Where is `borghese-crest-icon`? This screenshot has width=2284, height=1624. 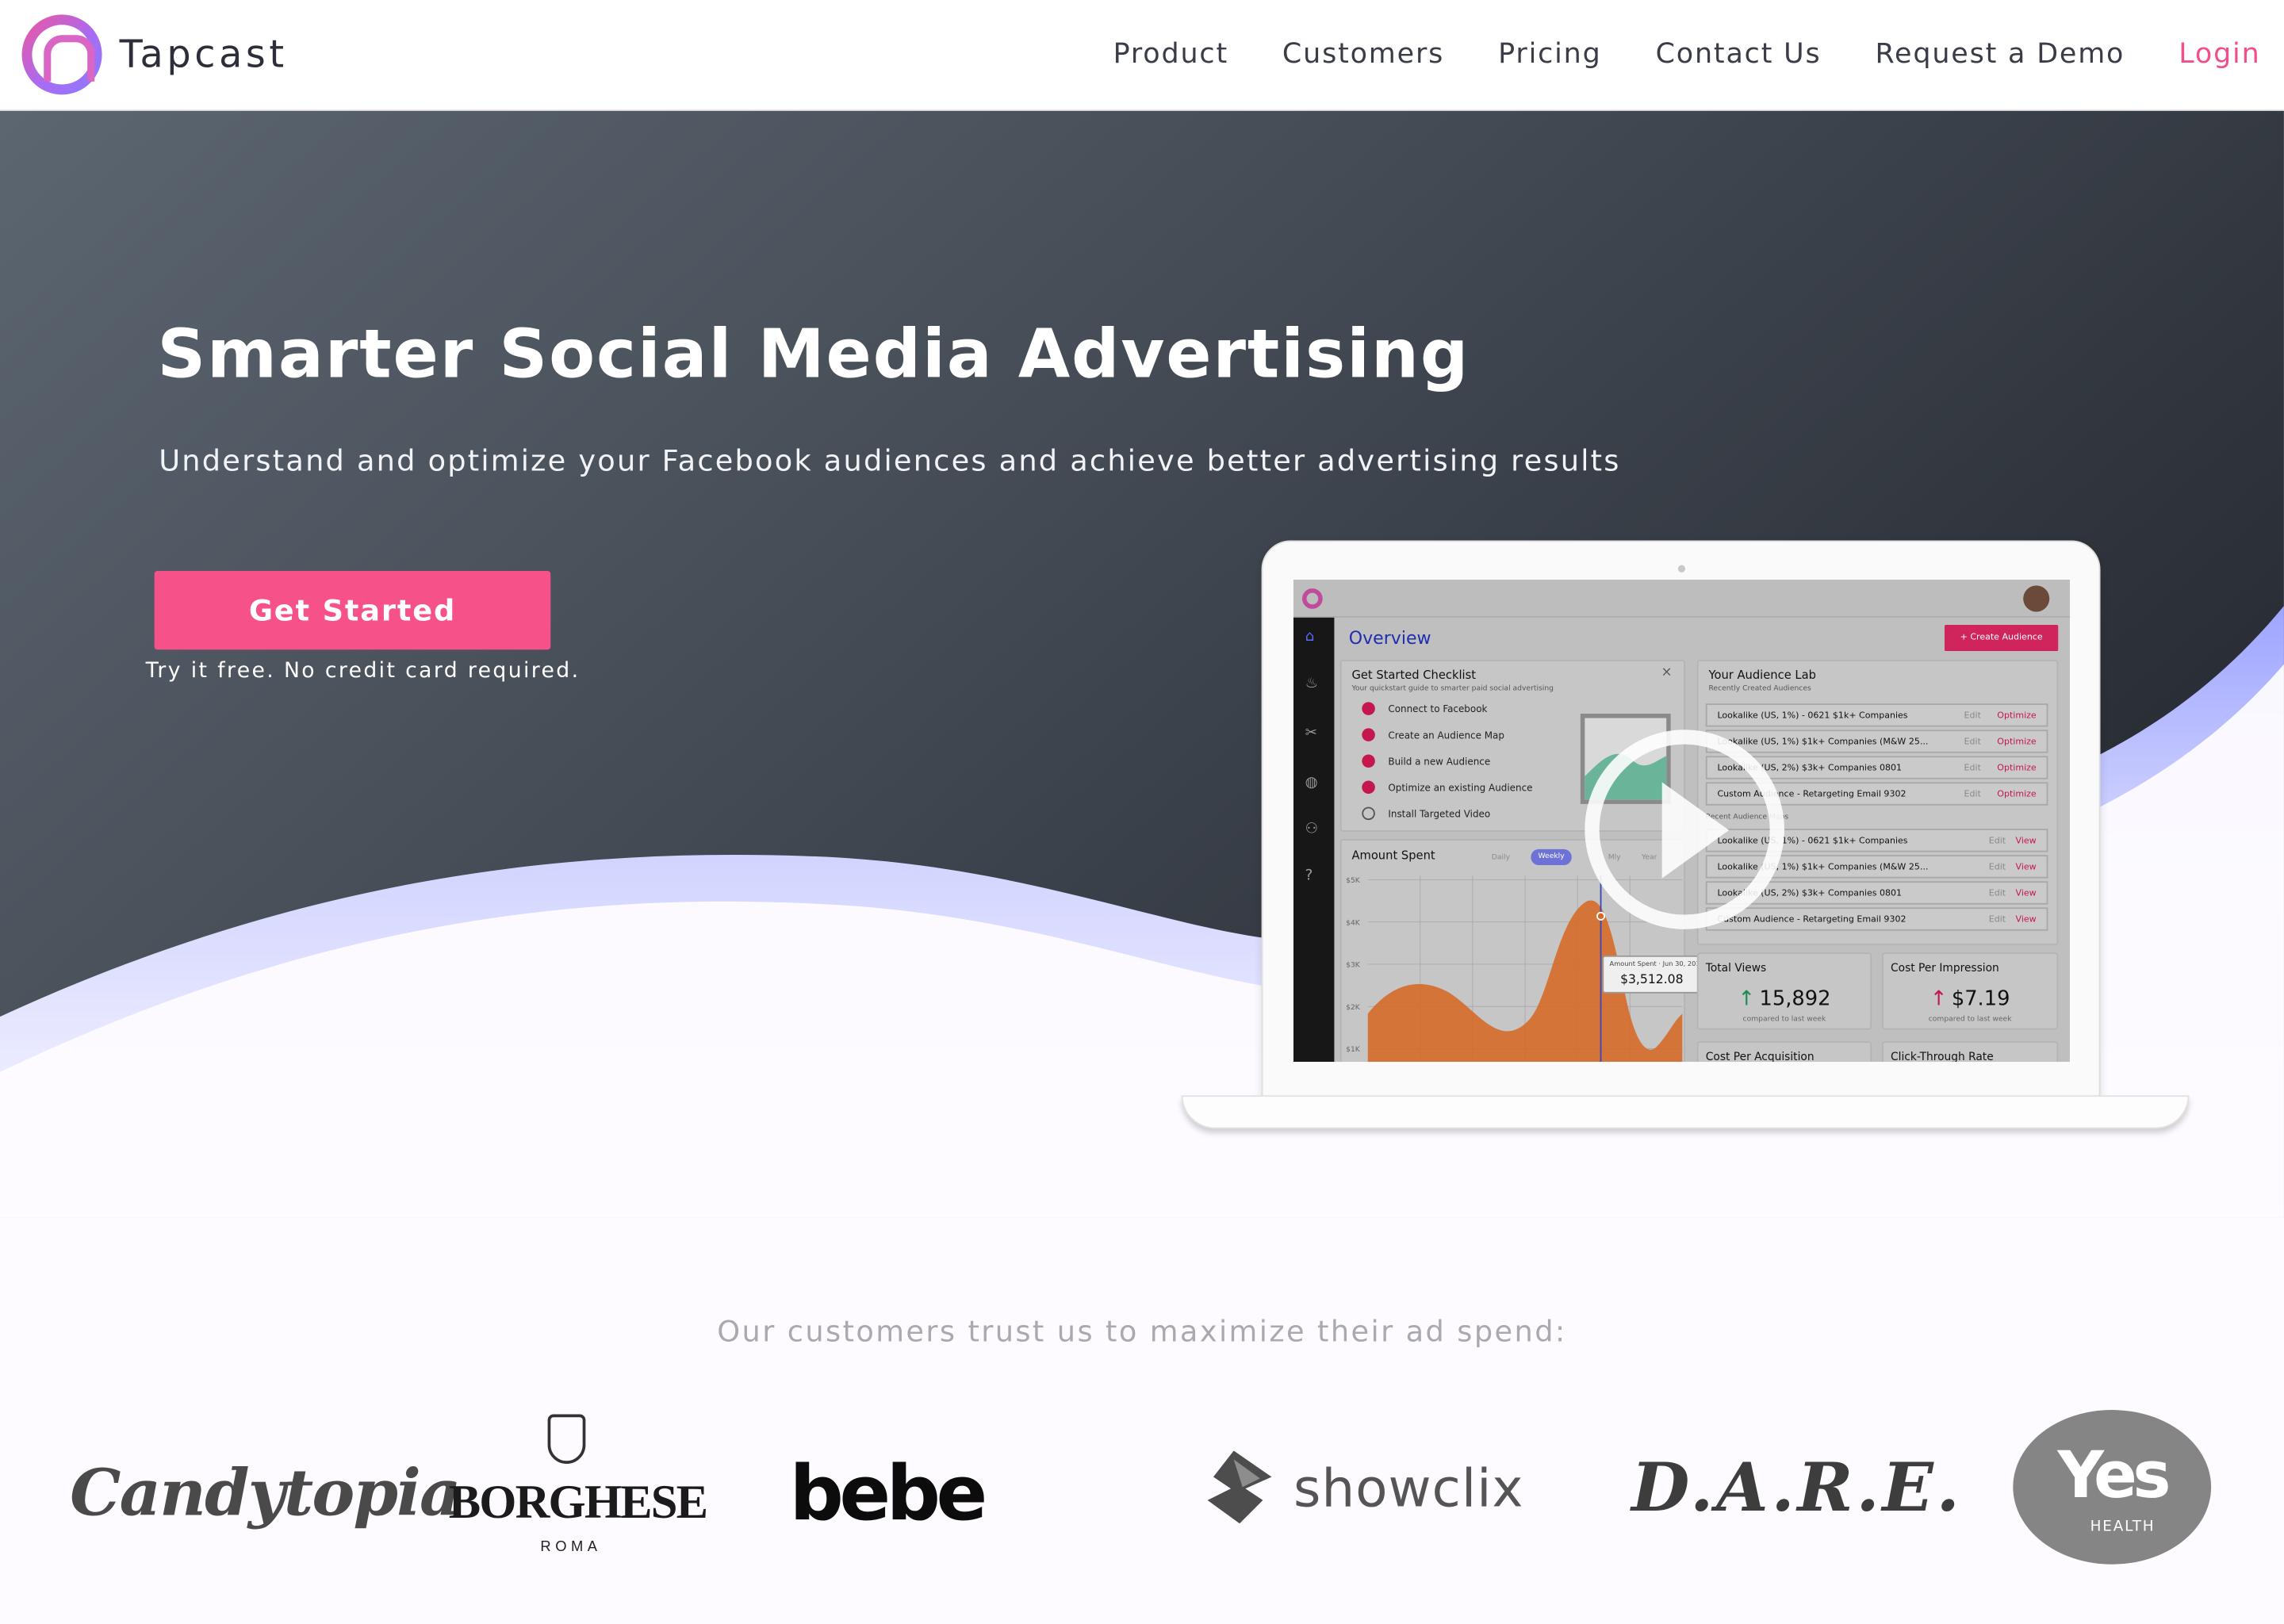 borghese-crest-icon is located at coordinates (566, 1439).